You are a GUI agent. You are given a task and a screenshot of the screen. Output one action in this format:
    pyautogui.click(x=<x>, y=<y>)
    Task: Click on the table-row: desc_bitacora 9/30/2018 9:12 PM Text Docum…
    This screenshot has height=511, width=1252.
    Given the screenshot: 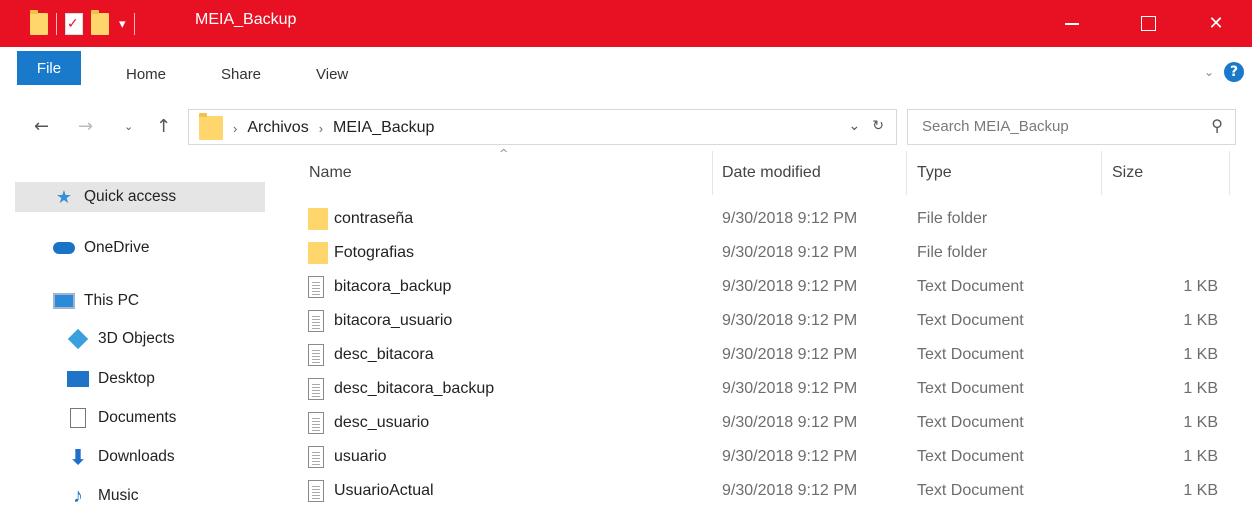 What is the action you would take?
    pyautogui.click(x=765, y=355)
    